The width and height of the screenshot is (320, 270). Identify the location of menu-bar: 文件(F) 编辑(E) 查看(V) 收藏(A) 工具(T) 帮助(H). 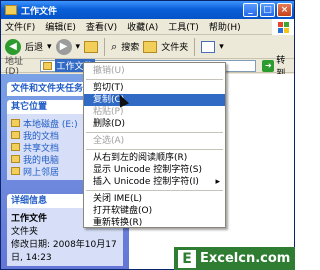
(147, 27).